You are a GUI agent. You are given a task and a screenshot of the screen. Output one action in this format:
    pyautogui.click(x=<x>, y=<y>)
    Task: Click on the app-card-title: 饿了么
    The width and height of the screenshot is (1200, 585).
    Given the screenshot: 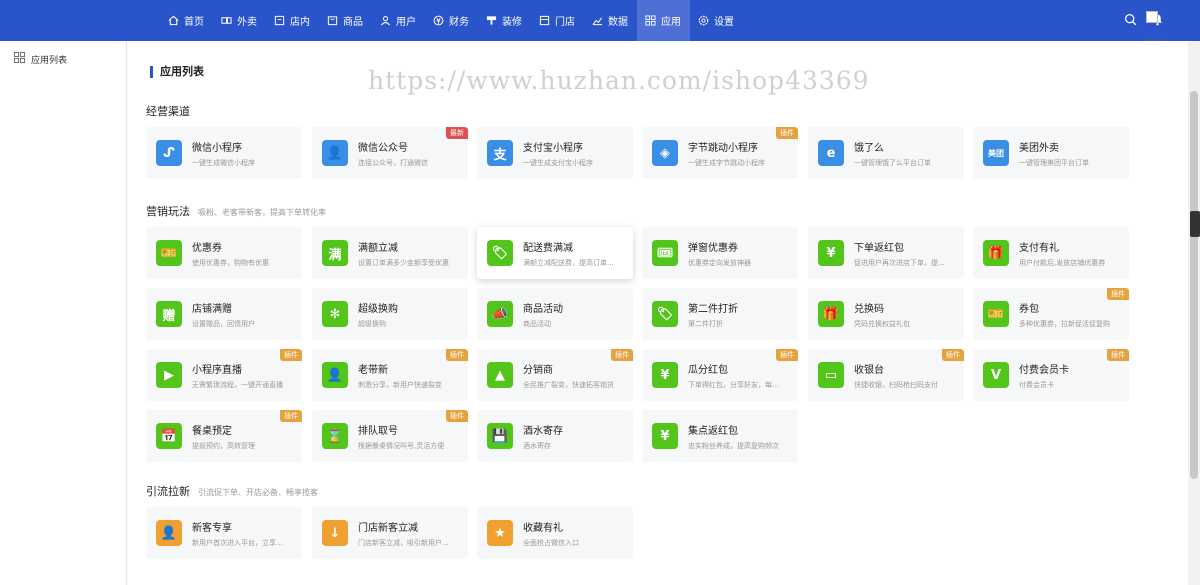 What is the action you would take?
    pyautogui.click(x=869, y=148)
    